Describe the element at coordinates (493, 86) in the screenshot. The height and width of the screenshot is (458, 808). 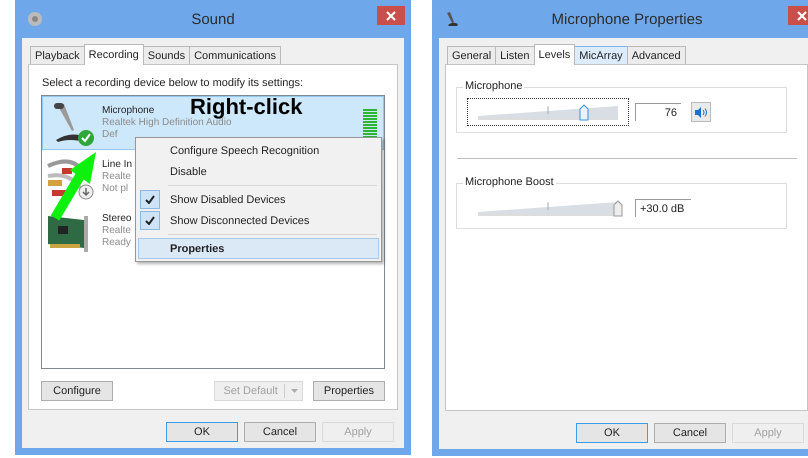
I see `group-title: Microphone` at that location.